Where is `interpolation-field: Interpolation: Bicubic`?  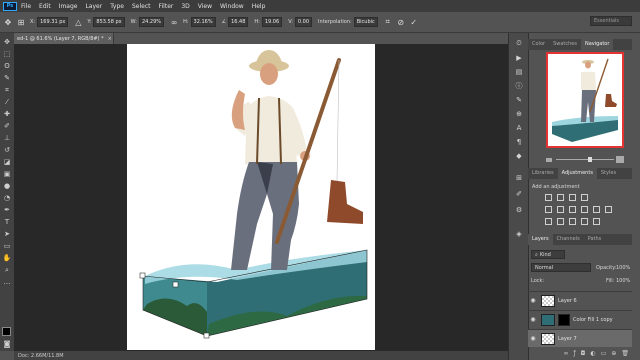 interpolation-field: Interpolation: Bicubic is located at coordinates (348, 22).